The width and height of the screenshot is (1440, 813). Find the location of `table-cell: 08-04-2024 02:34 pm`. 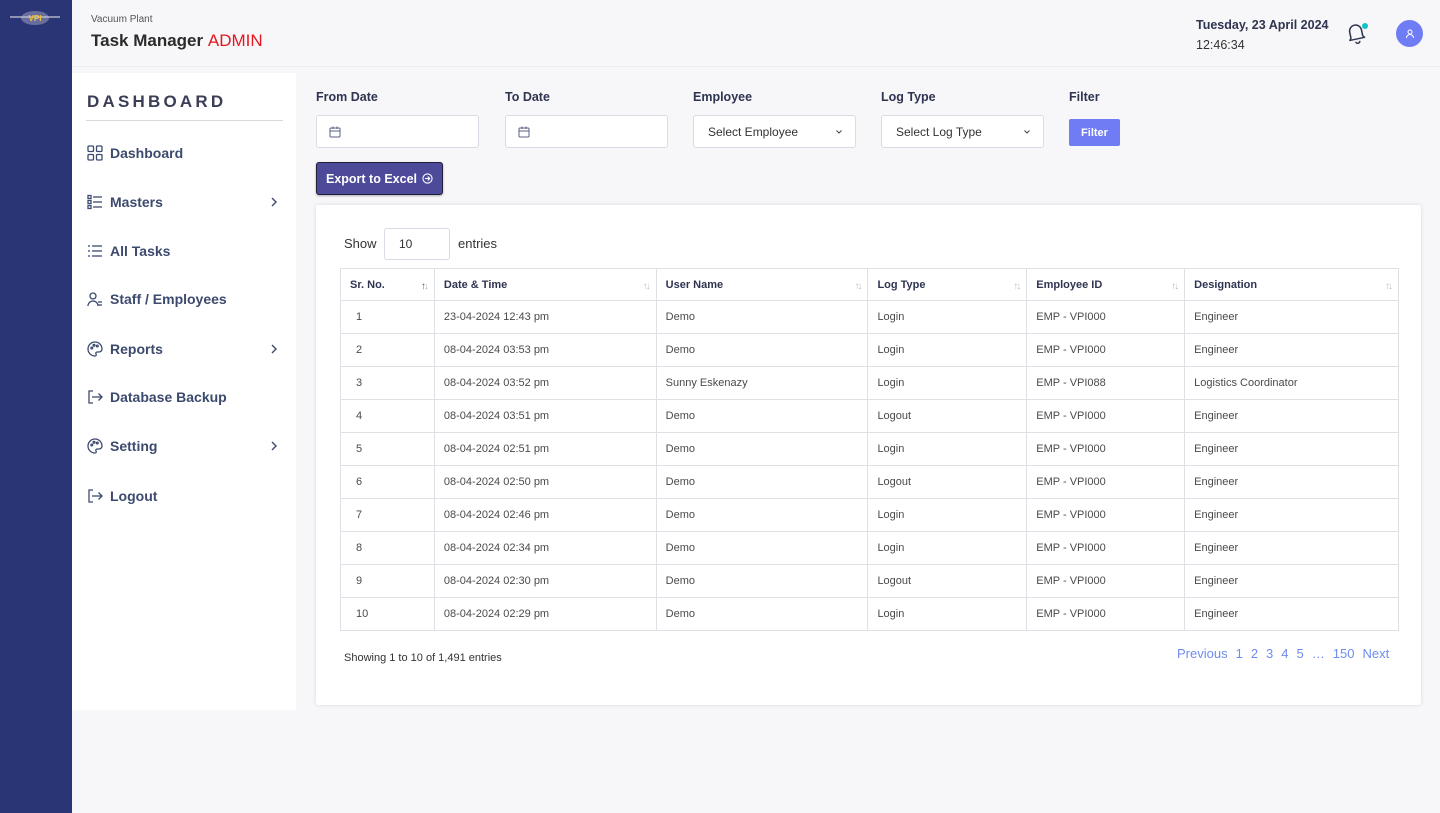

table-cell: 08-04-2024 02:34 pm is located at coordinates (545, 548).